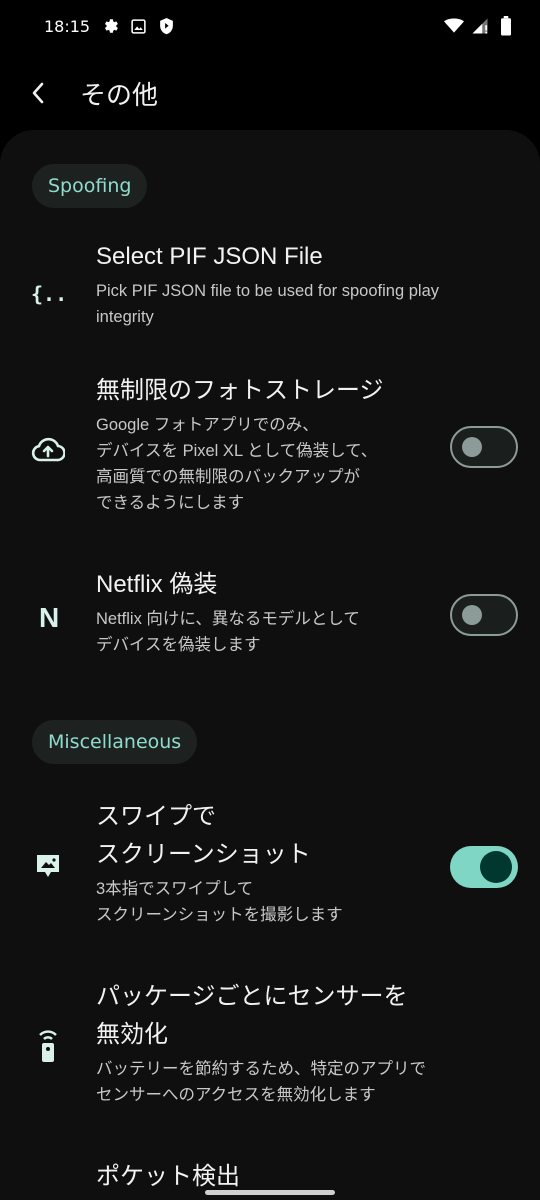  I want to click on status-left-icons, so click(138, 26).